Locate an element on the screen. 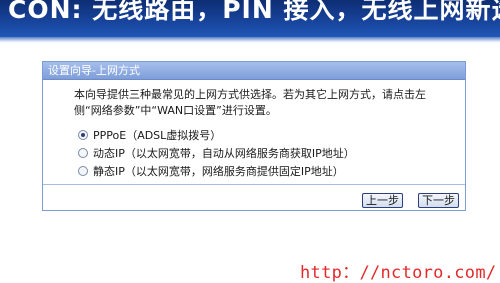  option-static-ip: 静态IP（以太网宽带，网络服务商提供固定IP地址） is located at coordinates (211, 171).